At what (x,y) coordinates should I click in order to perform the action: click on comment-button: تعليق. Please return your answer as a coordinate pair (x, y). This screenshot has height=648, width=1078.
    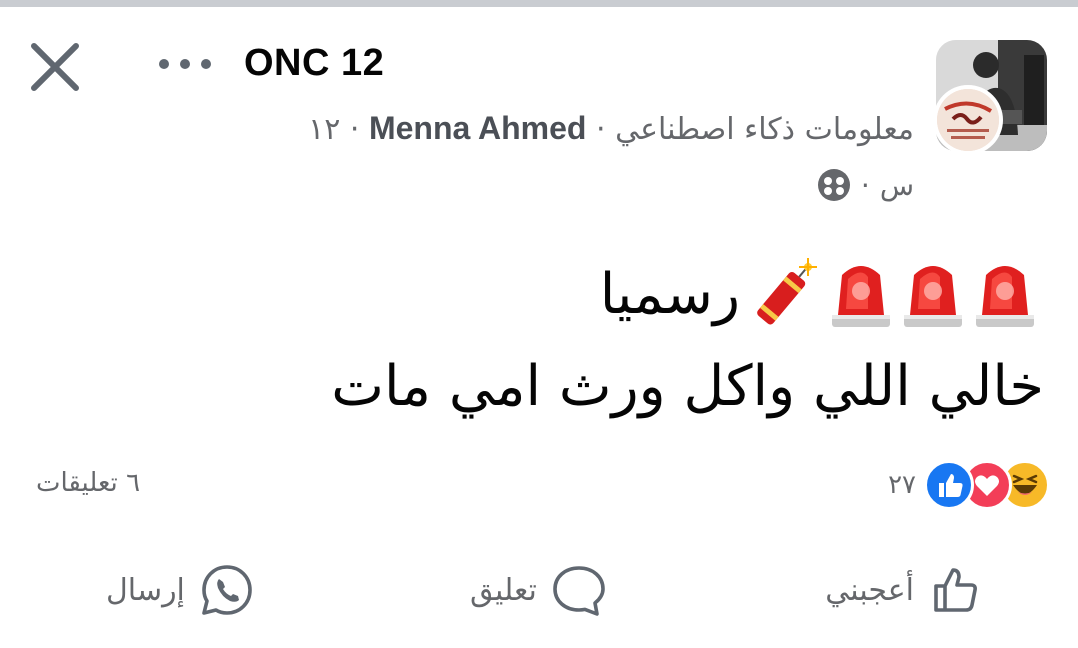
    Looking at the image, I should click on (538, 590).